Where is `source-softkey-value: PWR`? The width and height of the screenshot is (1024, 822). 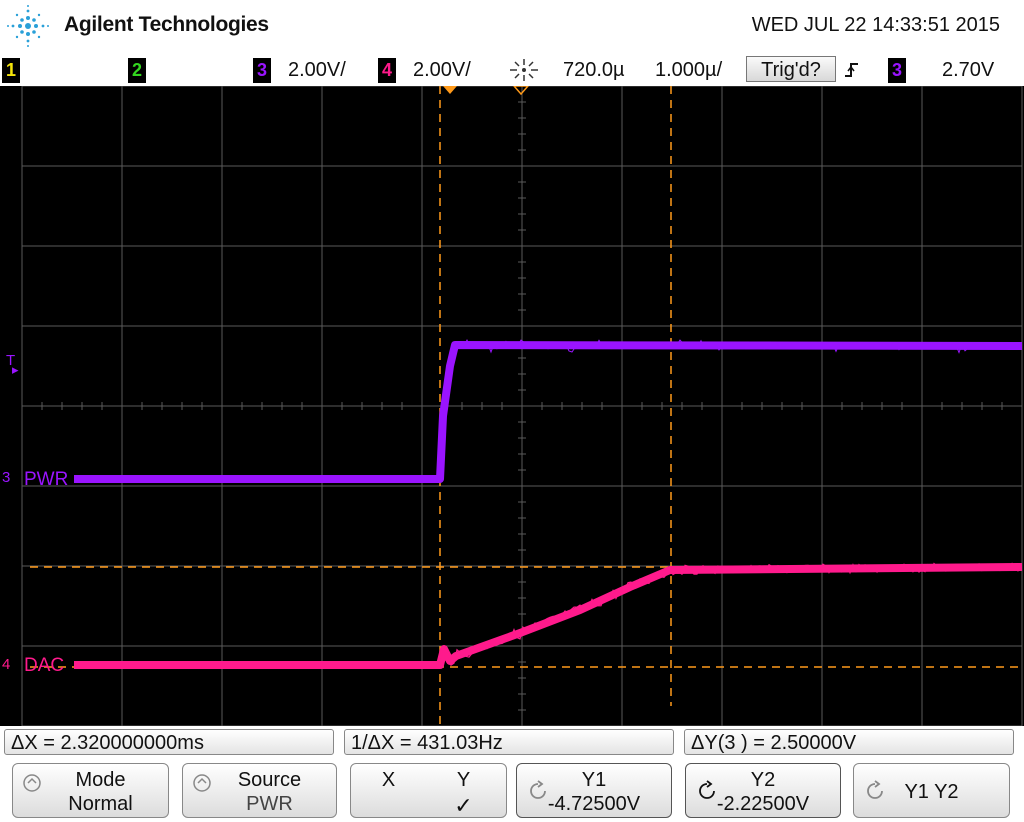
source-softkey-value: PWR is located at coordinates (269, 804).